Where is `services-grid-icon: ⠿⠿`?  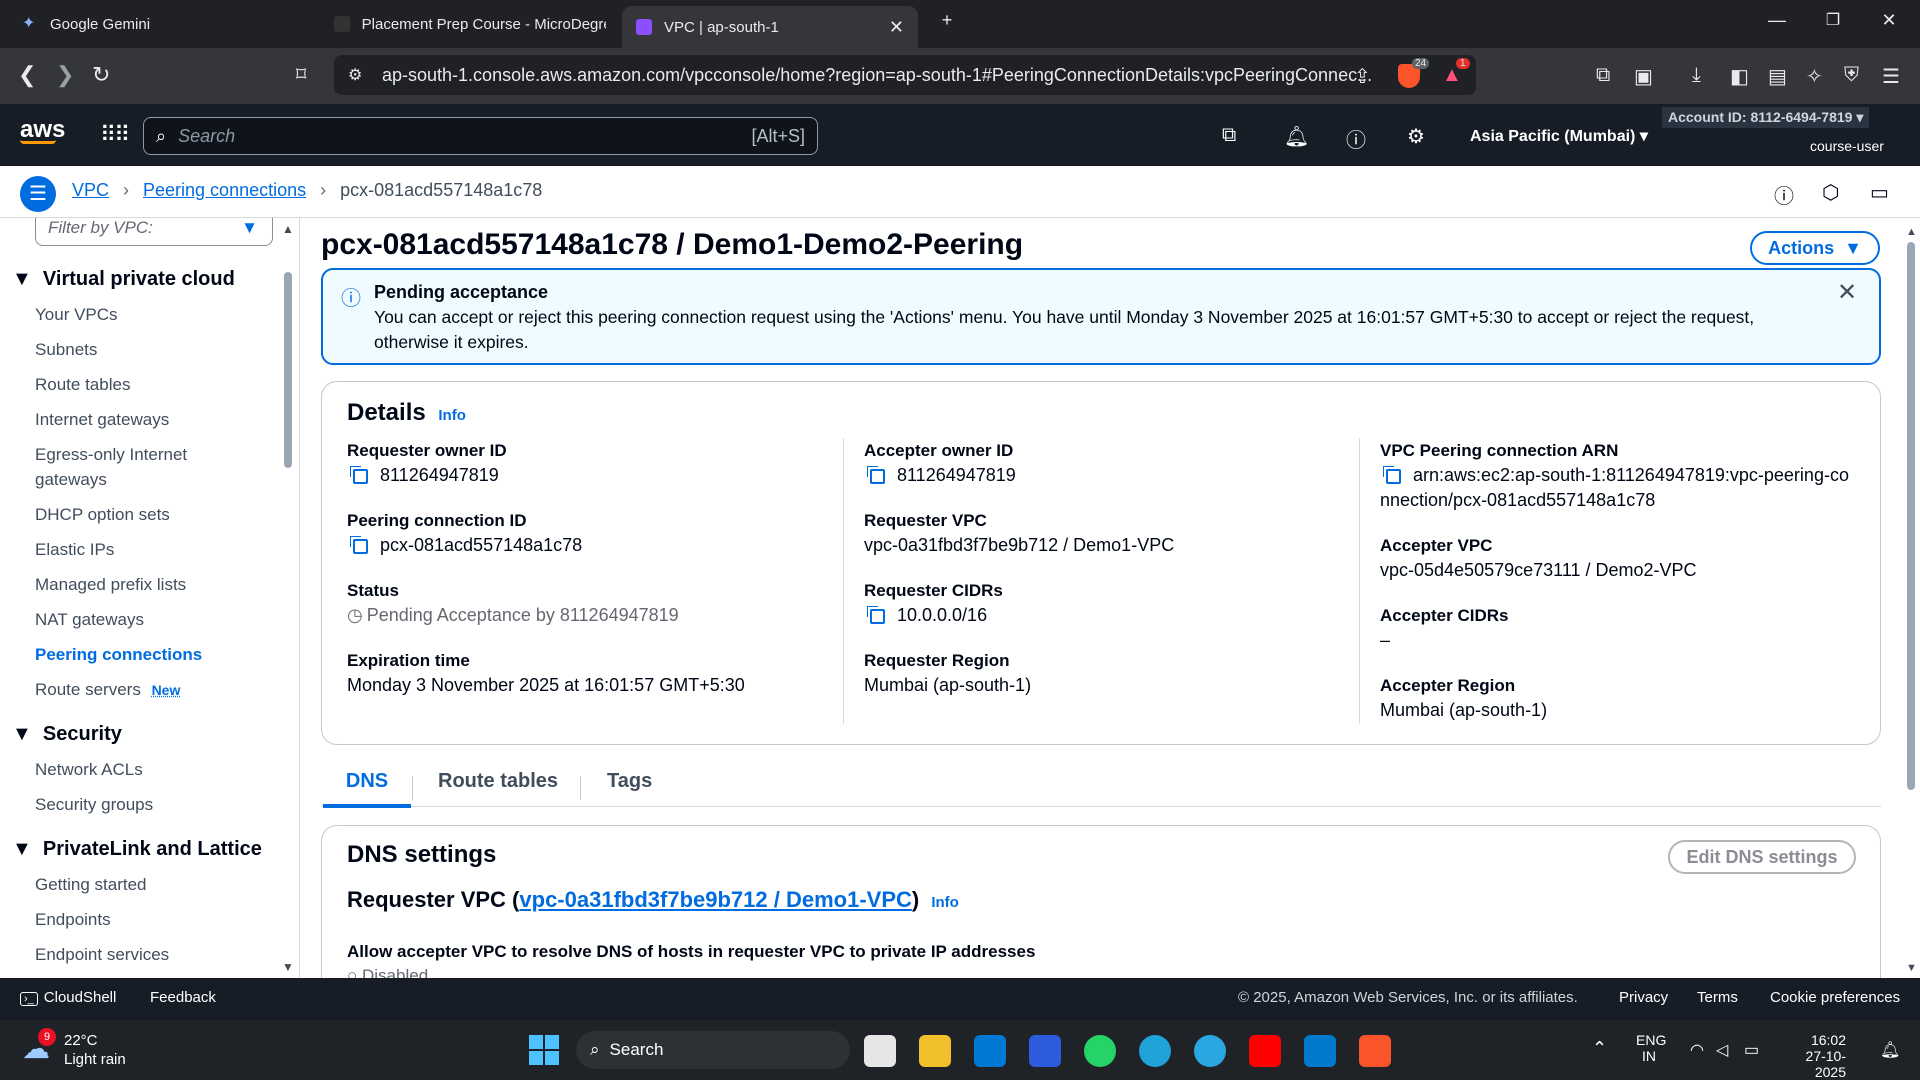
services-grid-icon: ⠿⠿ is located at coordinates (115, 135).